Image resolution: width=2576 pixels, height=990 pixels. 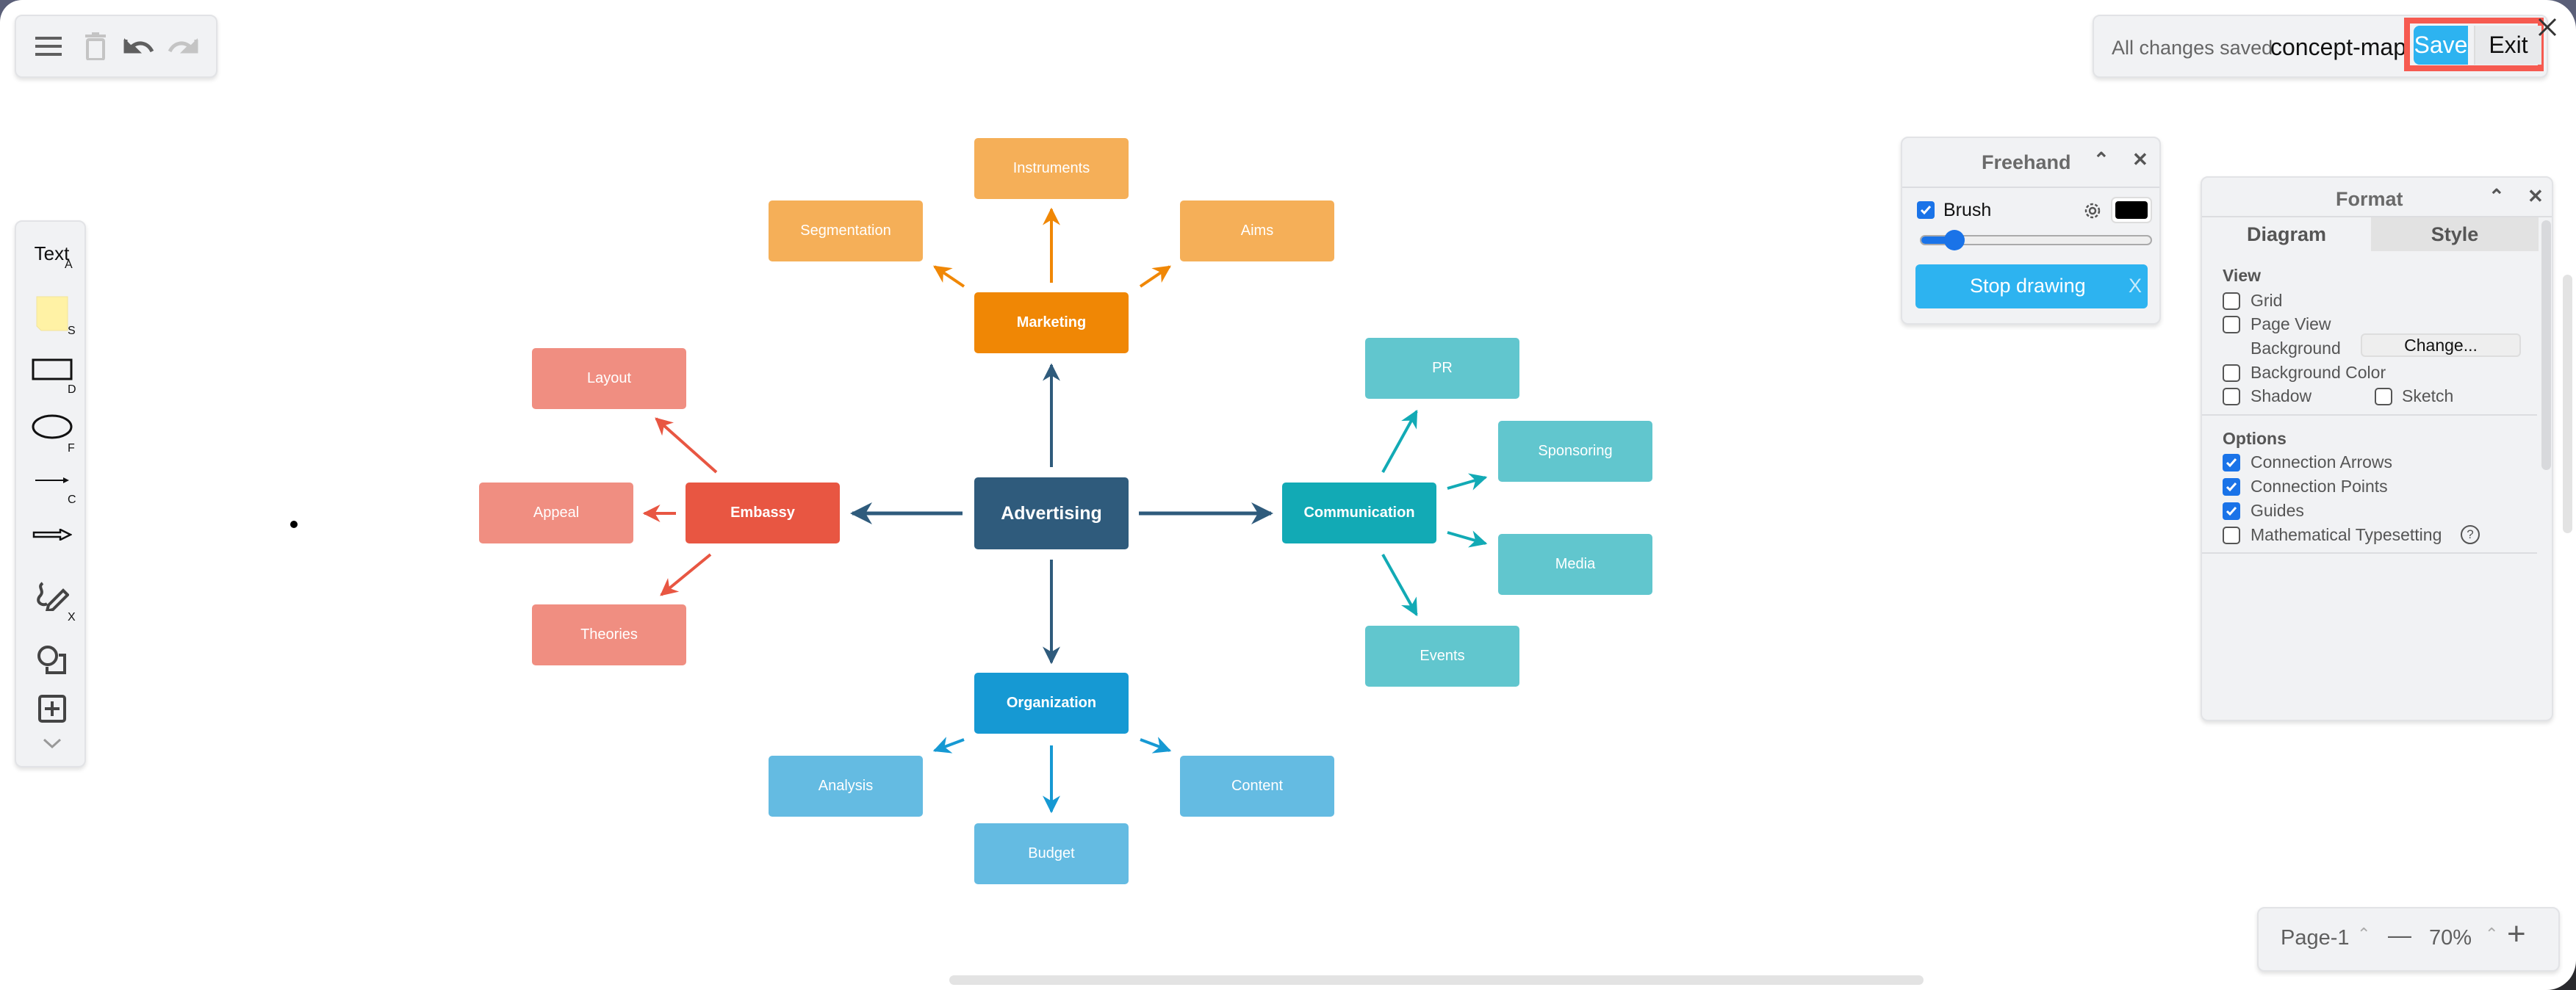 I want to click on node-communication: Communication, so click(x=1359, y=513).